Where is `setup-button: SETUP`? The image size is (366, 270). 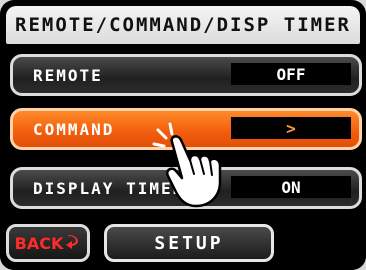
setup-button: SETUP is located at coordinates (189, 243).